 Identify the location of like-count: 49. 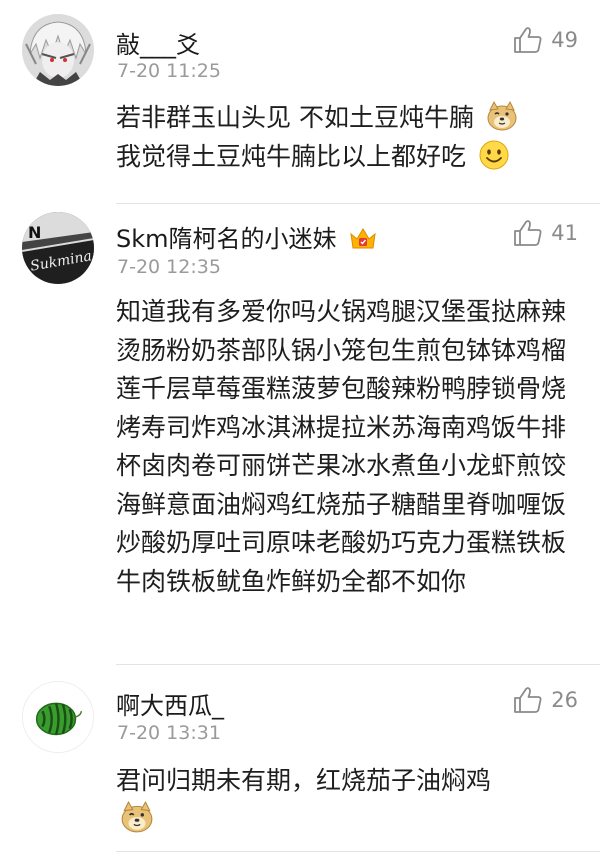
(564, 40).